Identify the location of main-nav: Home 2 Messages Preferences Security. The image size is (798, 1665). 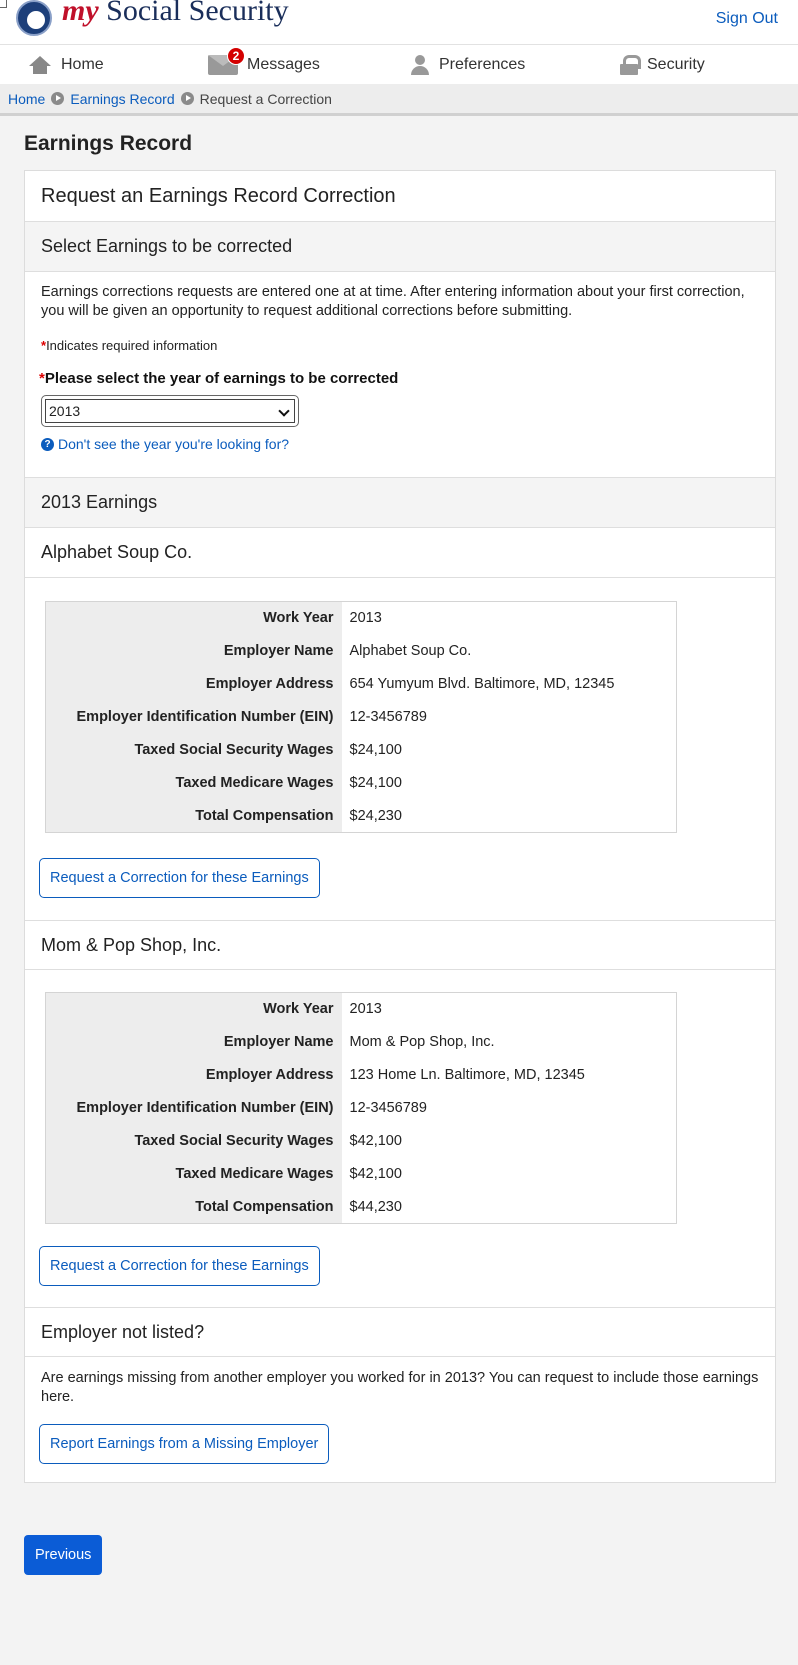
(399, 64).